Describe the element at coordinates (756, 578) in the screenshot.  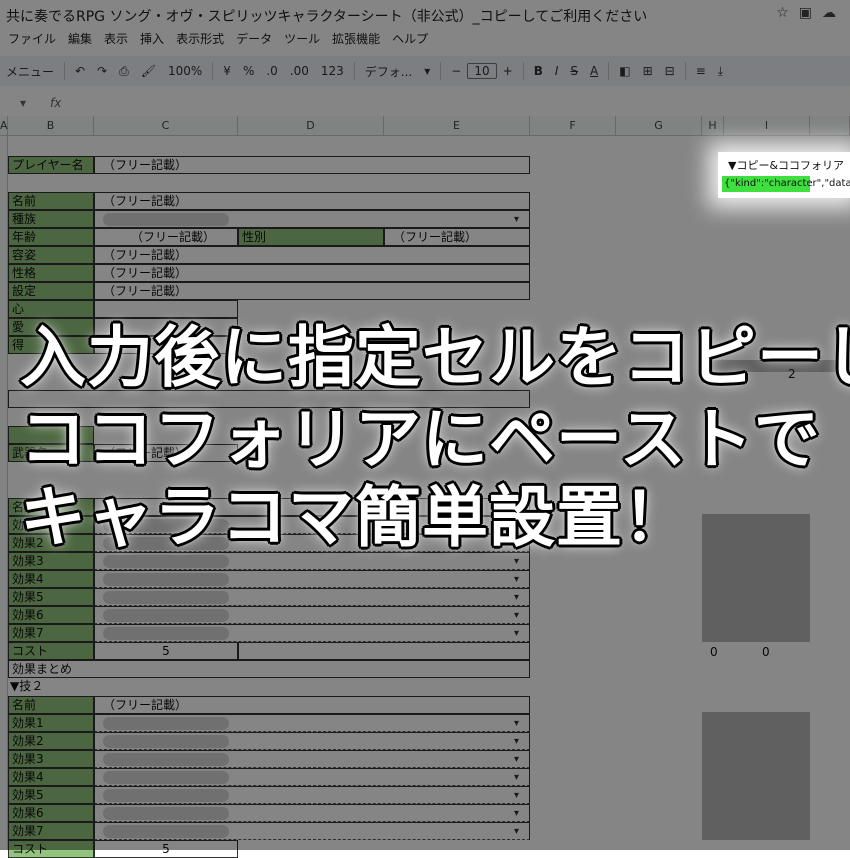
I see `gray-region` at that location.